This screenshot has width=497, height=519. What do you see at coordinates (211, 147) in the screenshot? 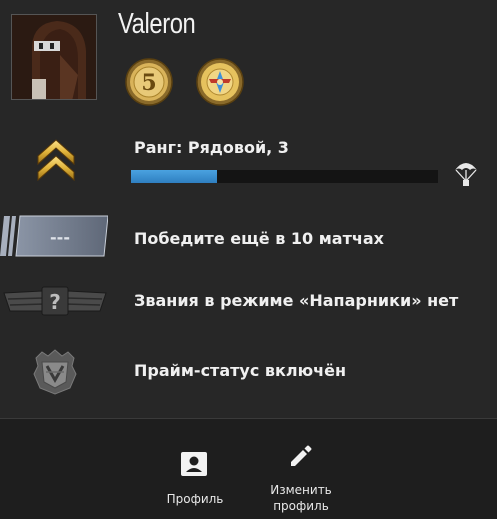
I see `rank-label: Ранг: Рядовой, 3` at bounding box center [211, 147].